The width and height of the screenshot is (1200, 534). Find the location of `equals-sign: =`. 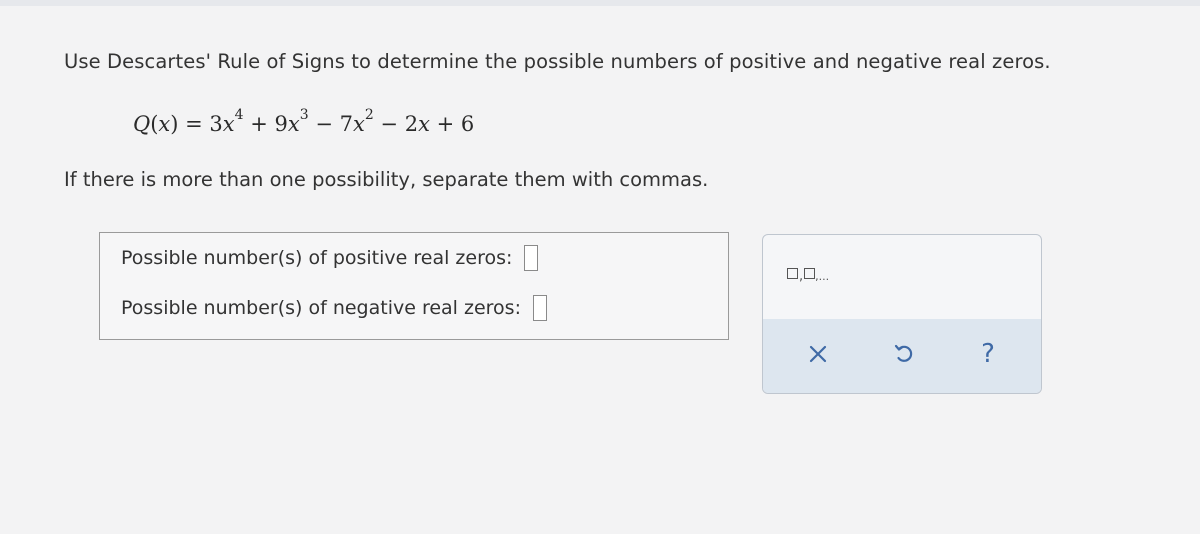

equals-sign: = is located at coordinates (194, 124).